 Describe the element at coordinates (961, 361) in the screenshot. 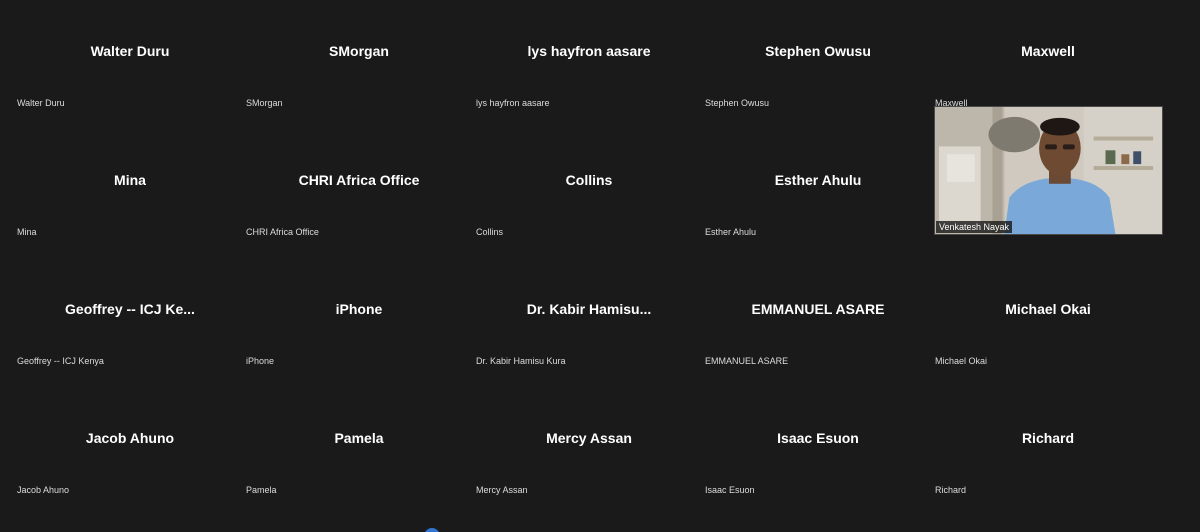

I see `participant-name-label: Michael Okai` at that location.